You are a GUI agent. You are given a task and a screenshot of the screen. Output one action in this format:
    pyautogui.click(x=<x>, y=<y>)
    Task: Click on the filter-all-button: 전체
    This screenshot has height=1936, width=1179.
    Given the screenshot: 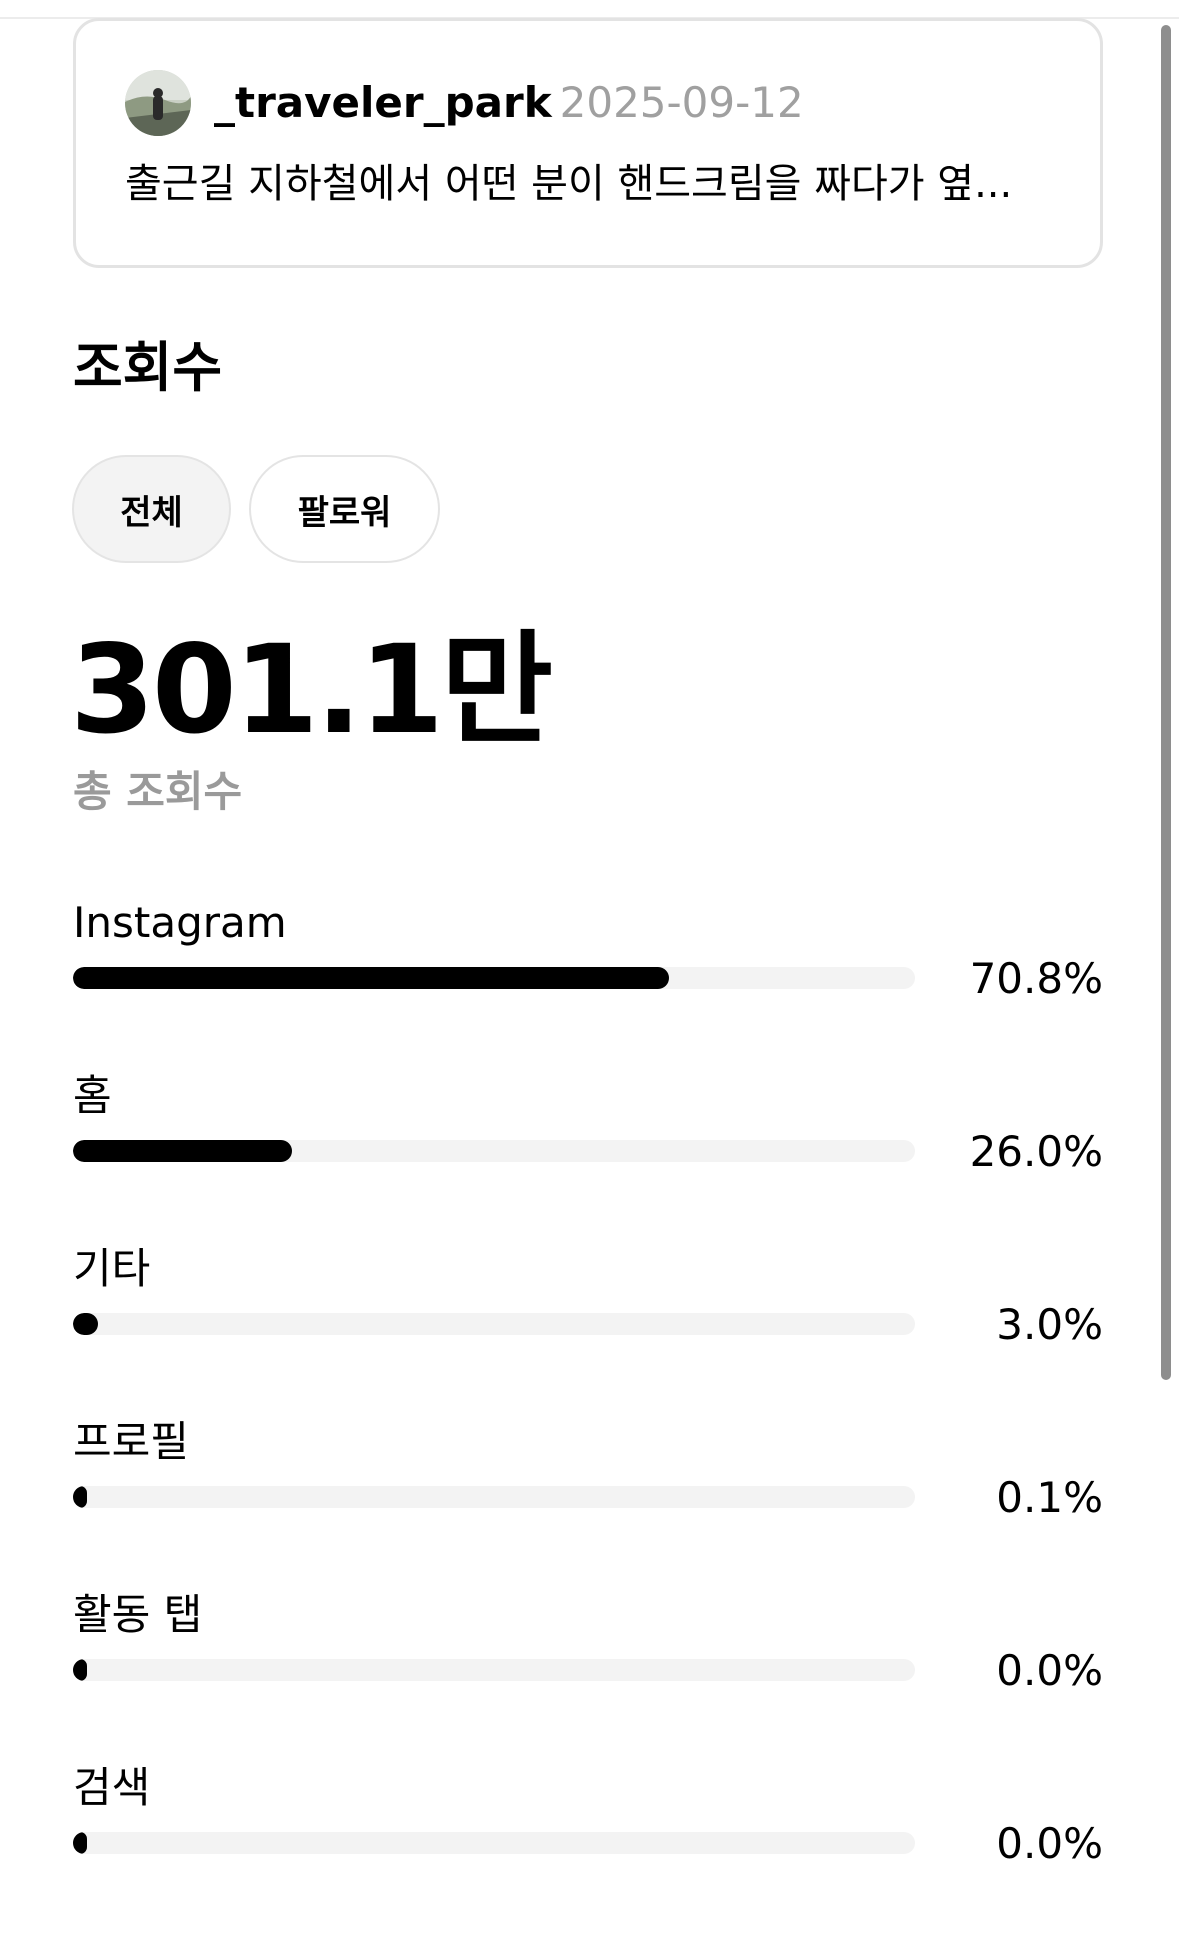 What is the action you would take?
    pyautogui.click(x=151, y=509)
    